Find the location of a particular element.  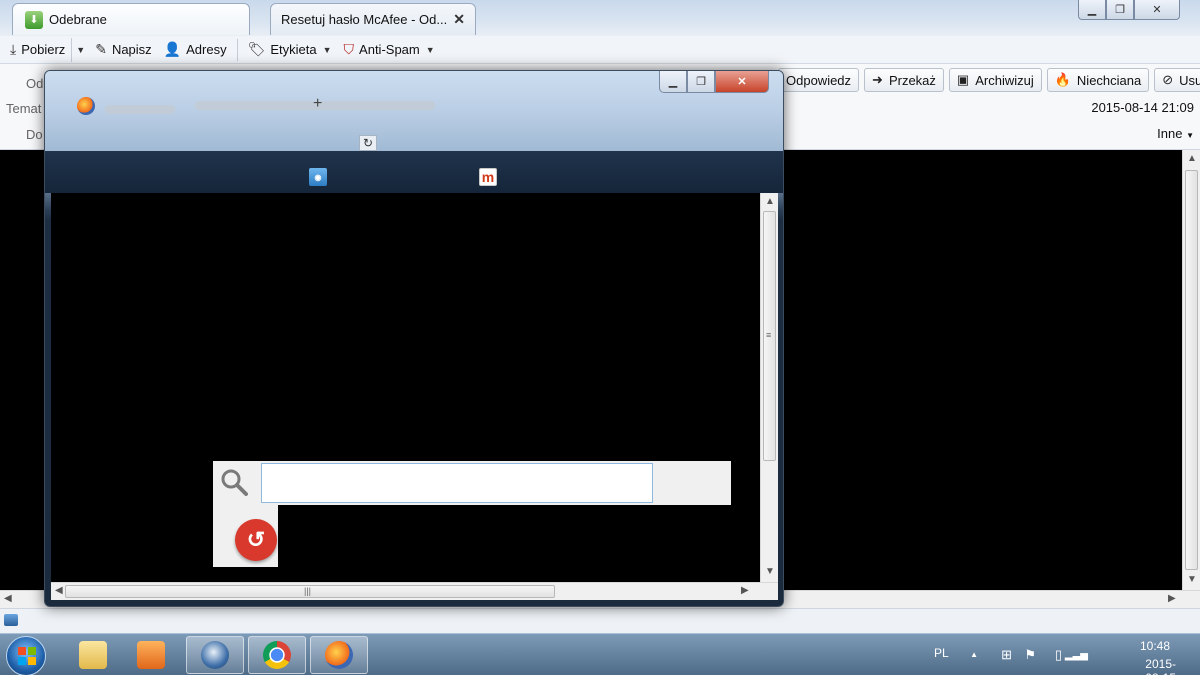

get-messages-label: Pobierz is located at coordinates (43, 49).